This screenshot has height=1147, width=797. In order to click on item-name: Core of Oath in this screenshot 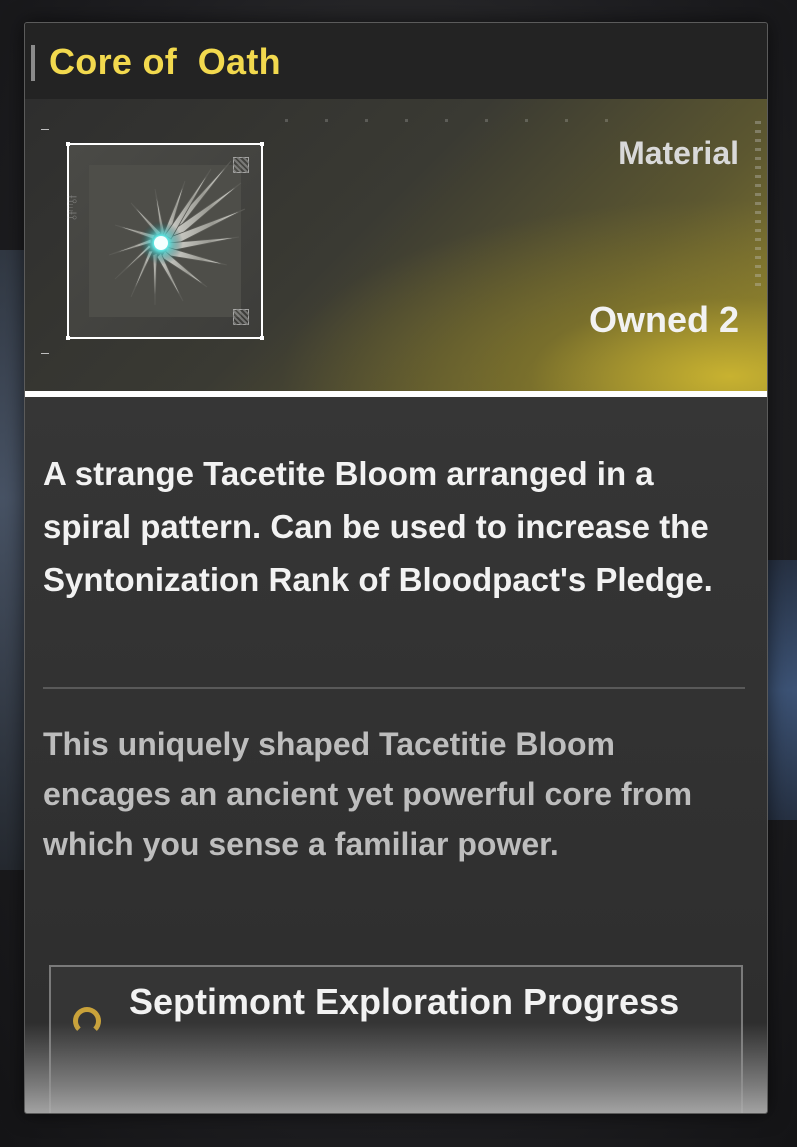, I will do `click(165, 61)`.